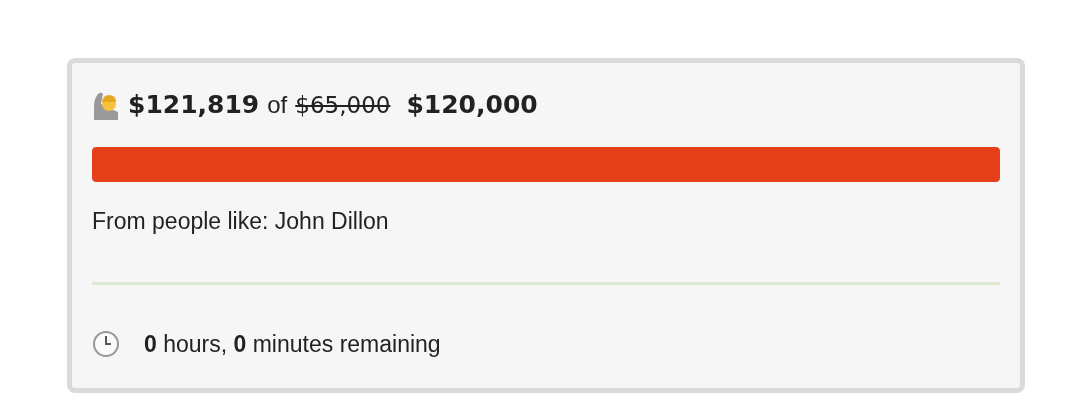 The image size is (1082, 420). I want to click on amount-raised: $121,819, so click(194, 105).